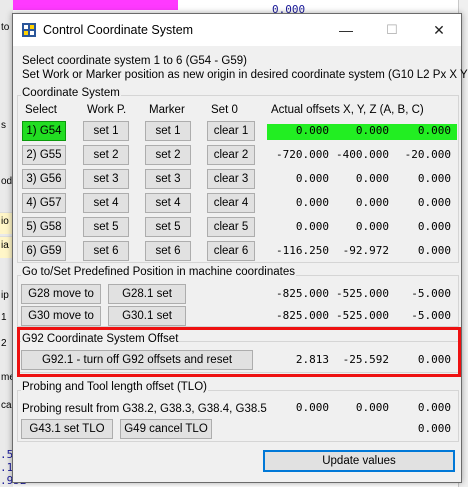 The height and width of the screenshot is (487, 468). I want to click on clear-5-button: clear 5, so click(231, 227).